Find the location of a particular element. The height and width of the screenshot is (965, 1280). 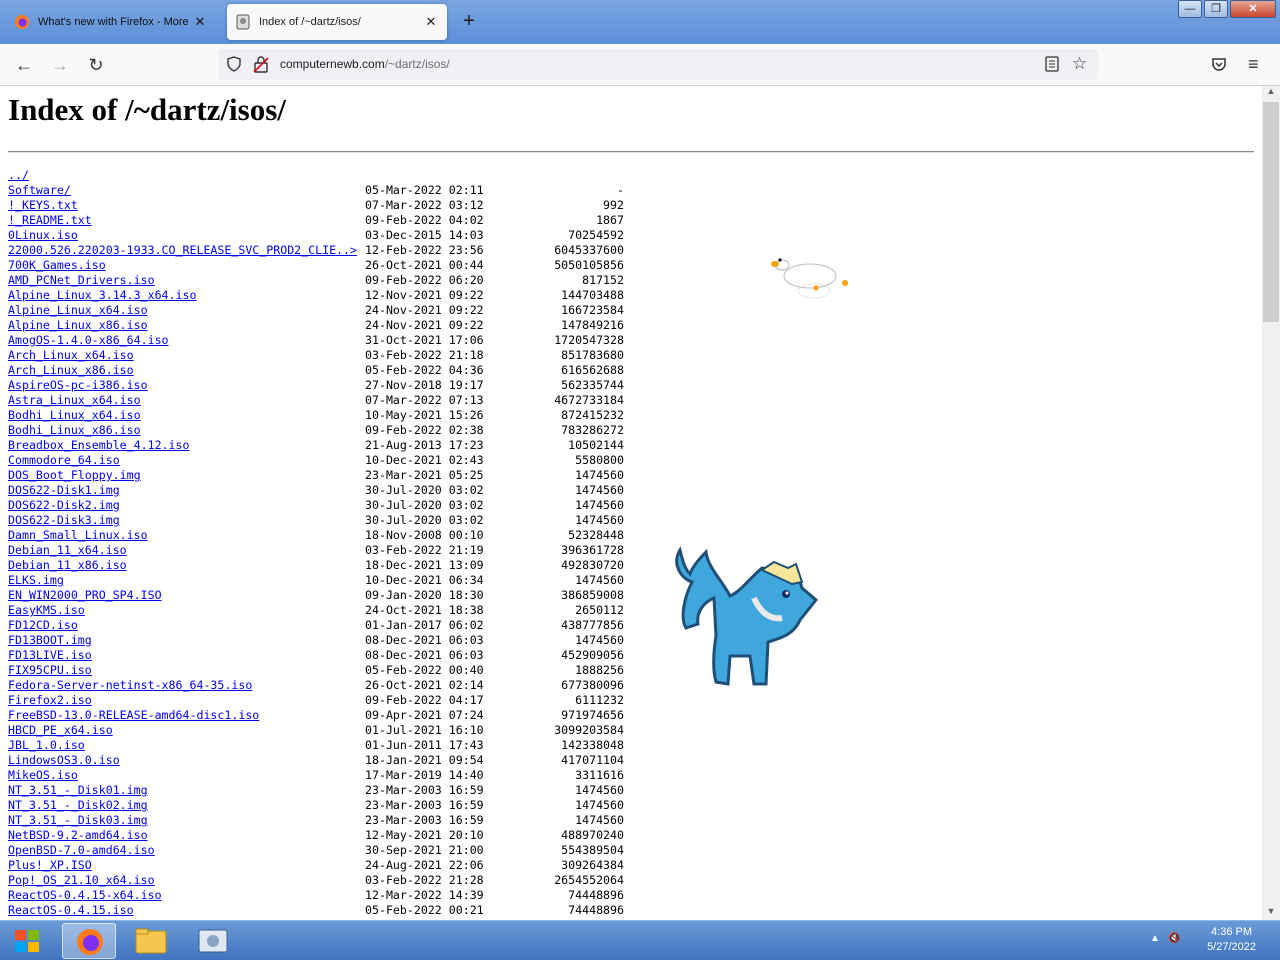

file-date: 12-May-2021 20:10 is located at coordinates (424, 835).